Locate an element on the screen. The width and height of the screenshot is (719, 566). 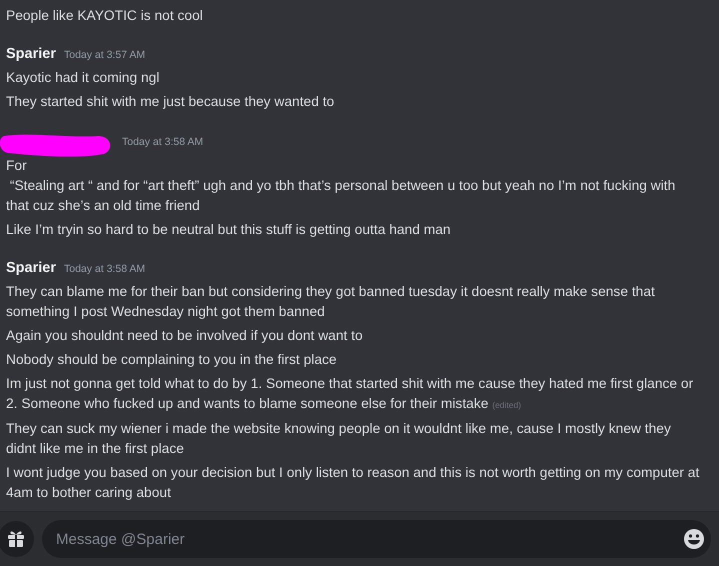
gift-button is located at coordinates (17, 539).